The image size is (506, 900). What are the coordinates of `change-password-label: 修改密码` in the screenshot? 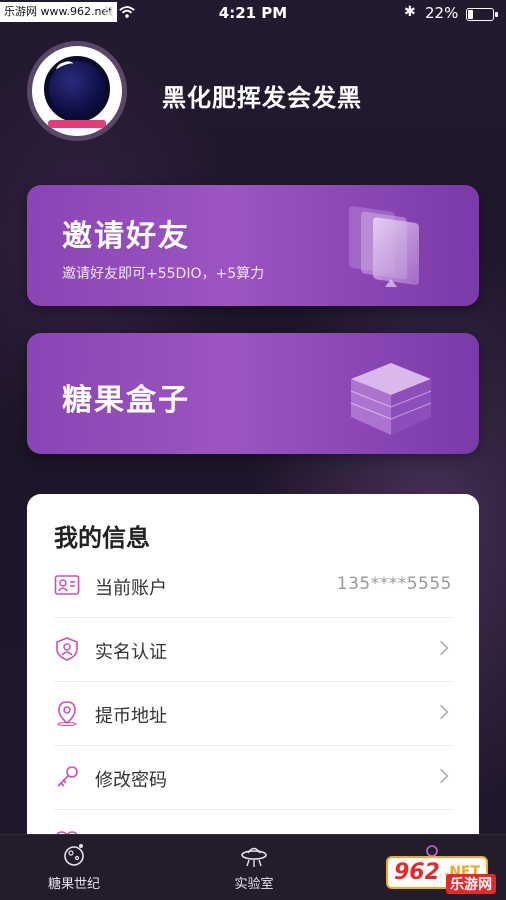 It's located at (131, 780).